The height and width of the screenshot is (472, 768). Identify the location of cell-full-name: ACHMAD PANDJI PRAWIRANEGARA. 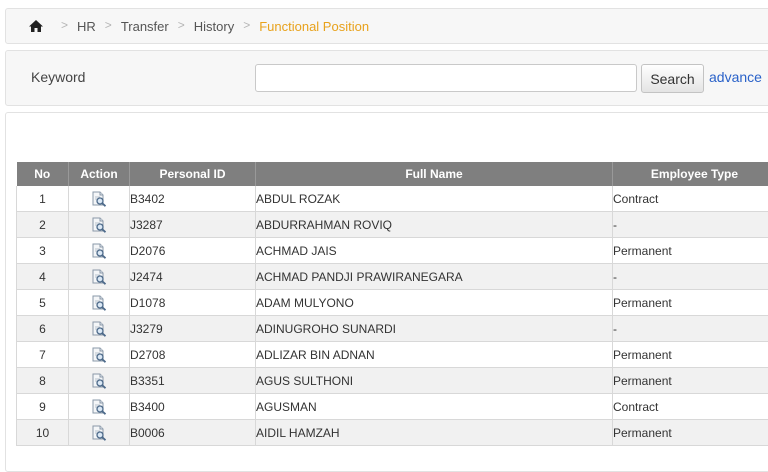
(434, 277).